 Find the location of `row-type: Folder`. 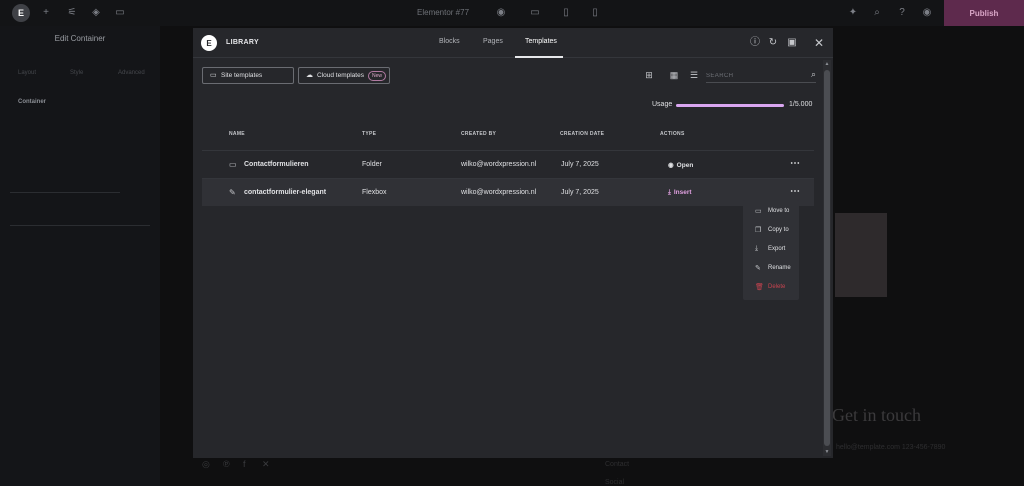

row-type: Folder is located at coordinates (372, 164).